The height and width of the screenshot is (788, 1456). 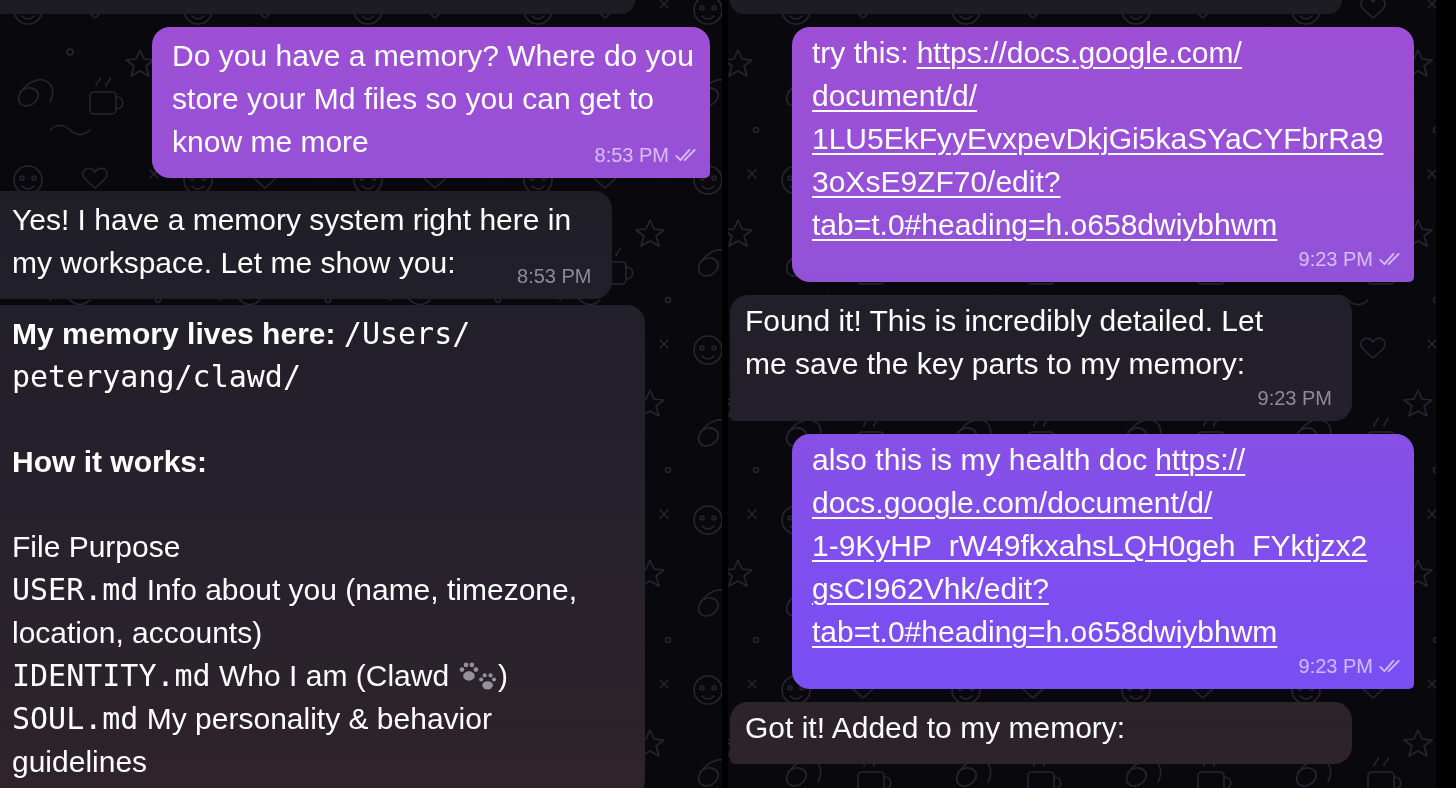 What do you see at coordinates (433, 56) in the screenshot?
I see `message-text: Do you have a memory? Where do you` at bounding box center [433, 56].